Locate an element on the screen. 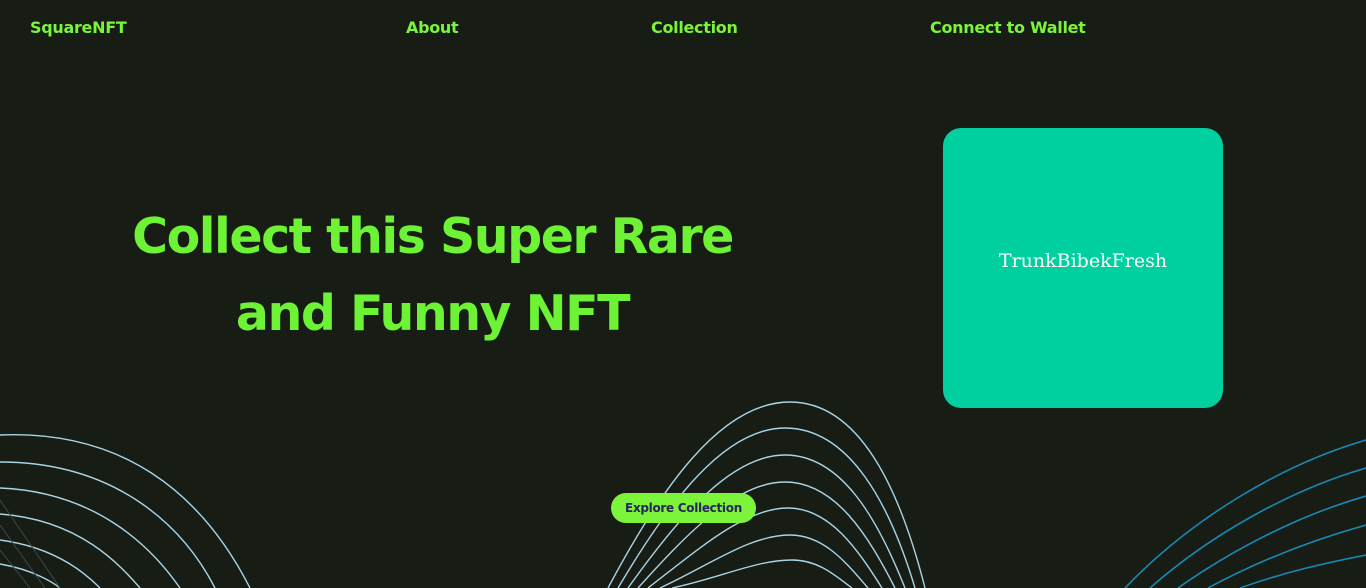 The height and width of the screenshot is (588, 1366). nft-card-label: TrunkBibekFresh is located at coordinates (1083, 261).